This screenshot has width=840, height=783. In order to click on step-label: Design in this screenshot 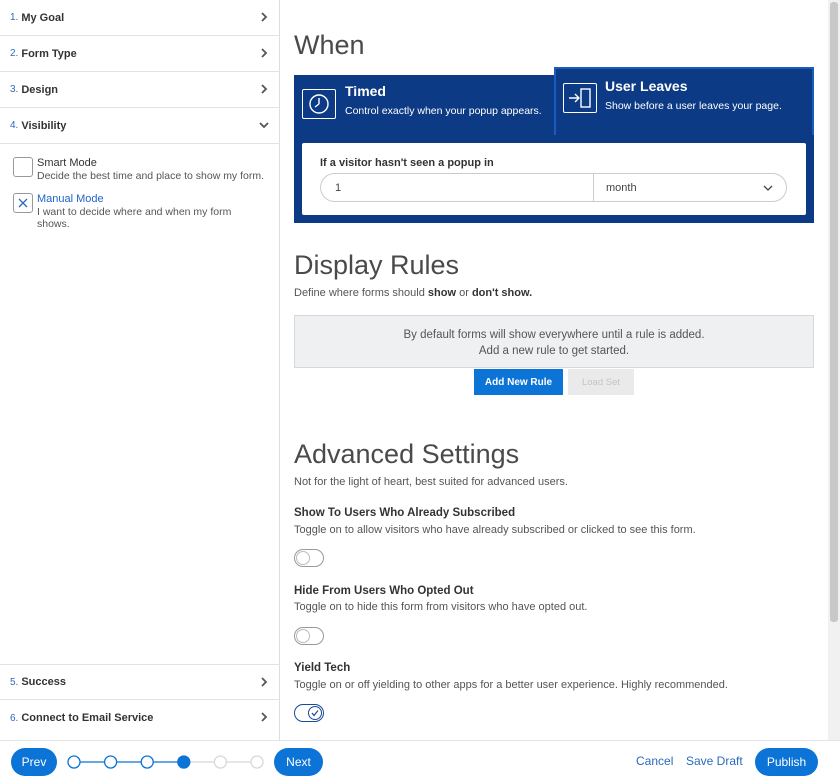, I will do `click(40, 89)`.